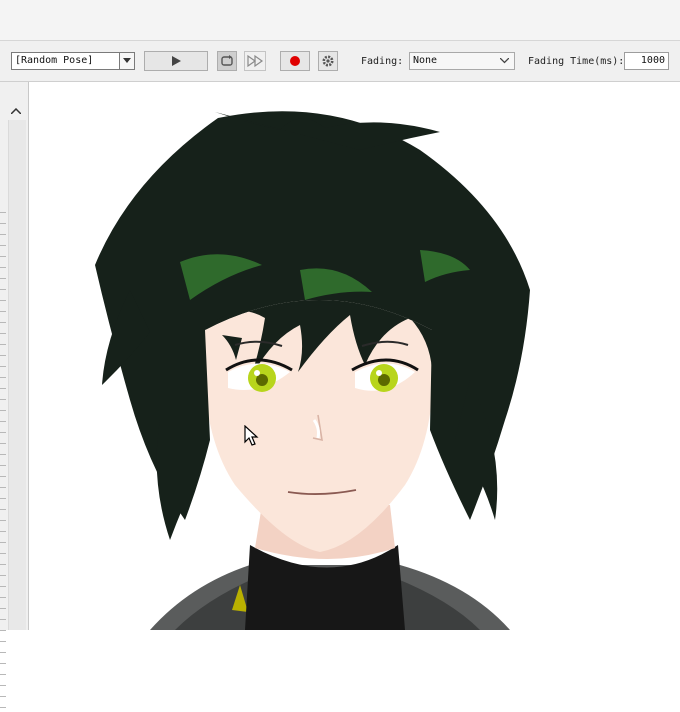 The height and width of the screenshot is (712, 680). I want to click on pose-dropdown-button, so click(126, 61).